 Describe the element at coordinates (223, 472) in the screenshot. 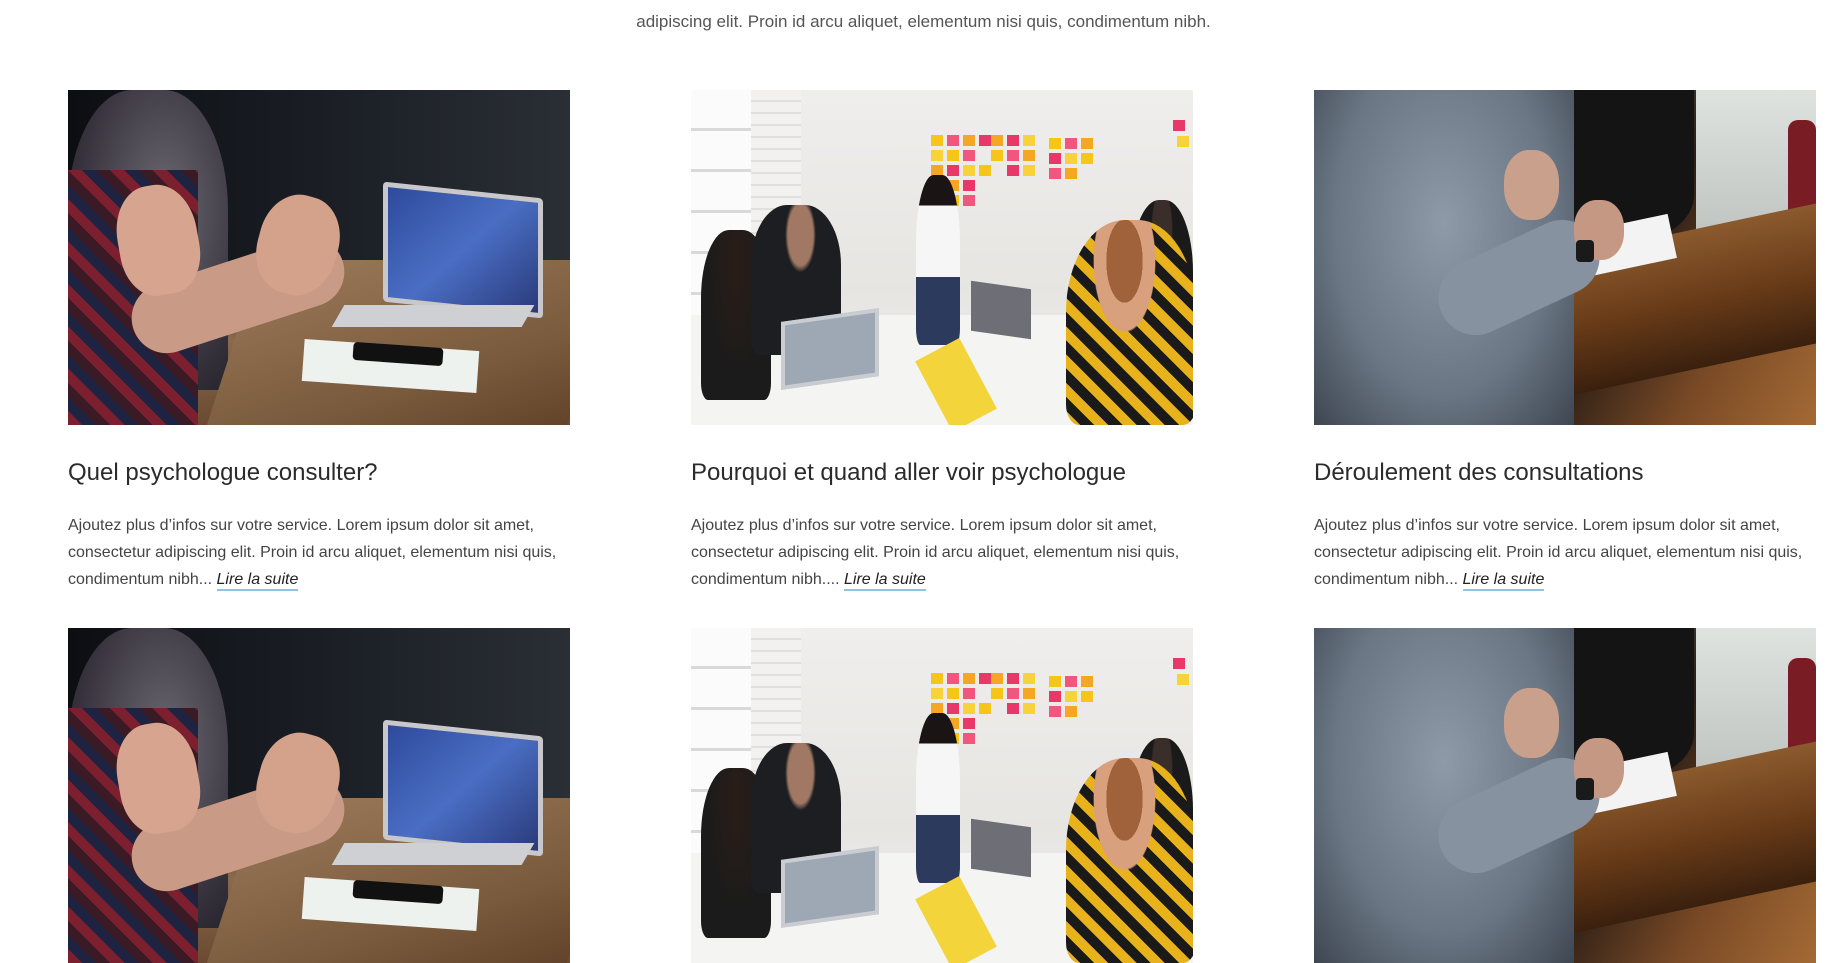

I see `card-title: Quel psychologue consulter?` at that location.